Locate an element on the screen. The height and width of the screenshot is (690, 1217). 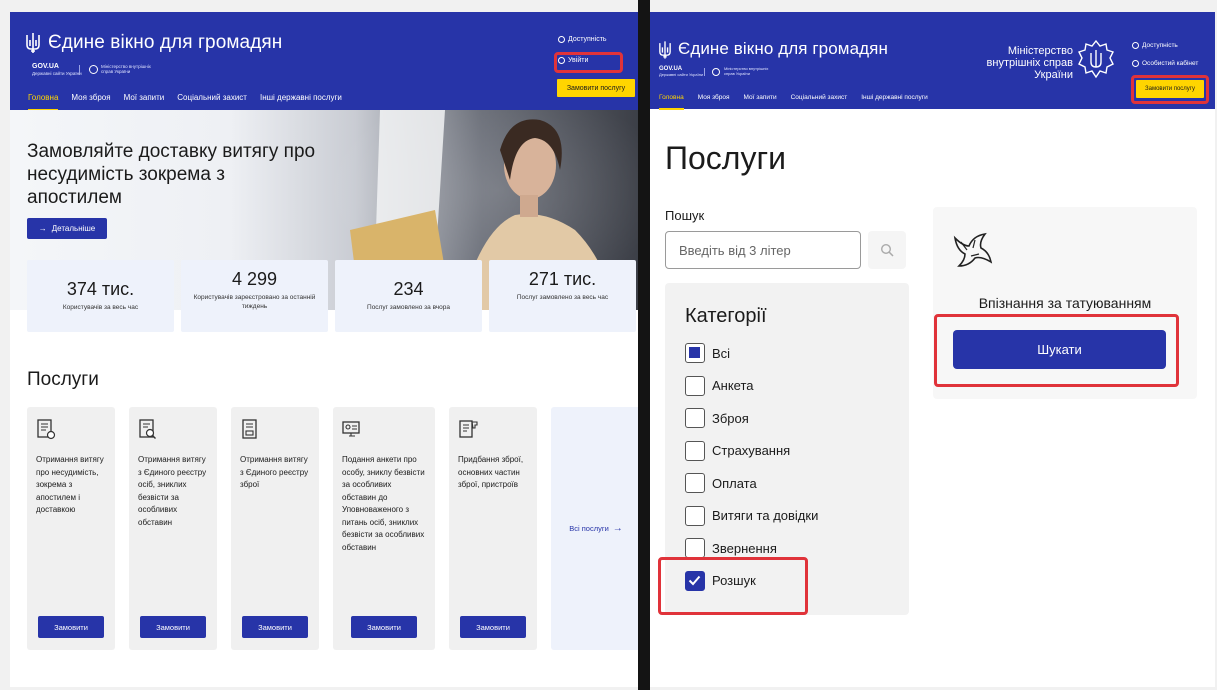
checkmark-icon is located at coordinates (694, 580).